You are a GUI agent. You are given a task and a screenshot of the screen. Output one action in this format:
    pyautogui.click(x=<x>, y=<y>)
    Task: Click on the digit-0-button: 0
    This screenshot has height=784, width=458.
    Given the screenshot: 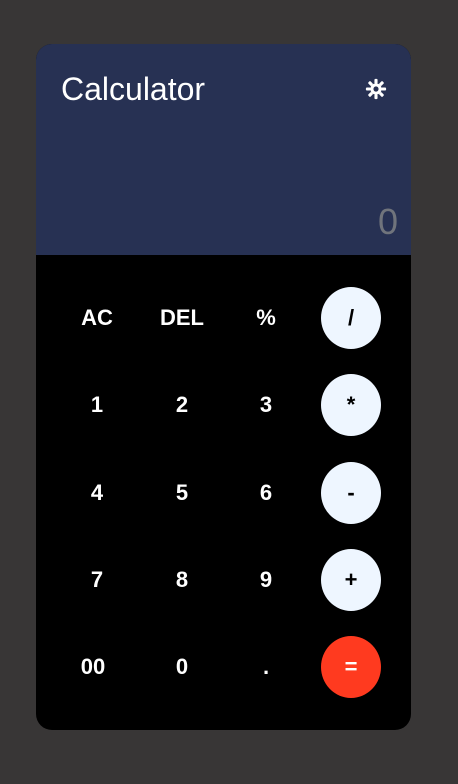 What is the action you would take?
    pyautogui.click(x=182, y=667)
    